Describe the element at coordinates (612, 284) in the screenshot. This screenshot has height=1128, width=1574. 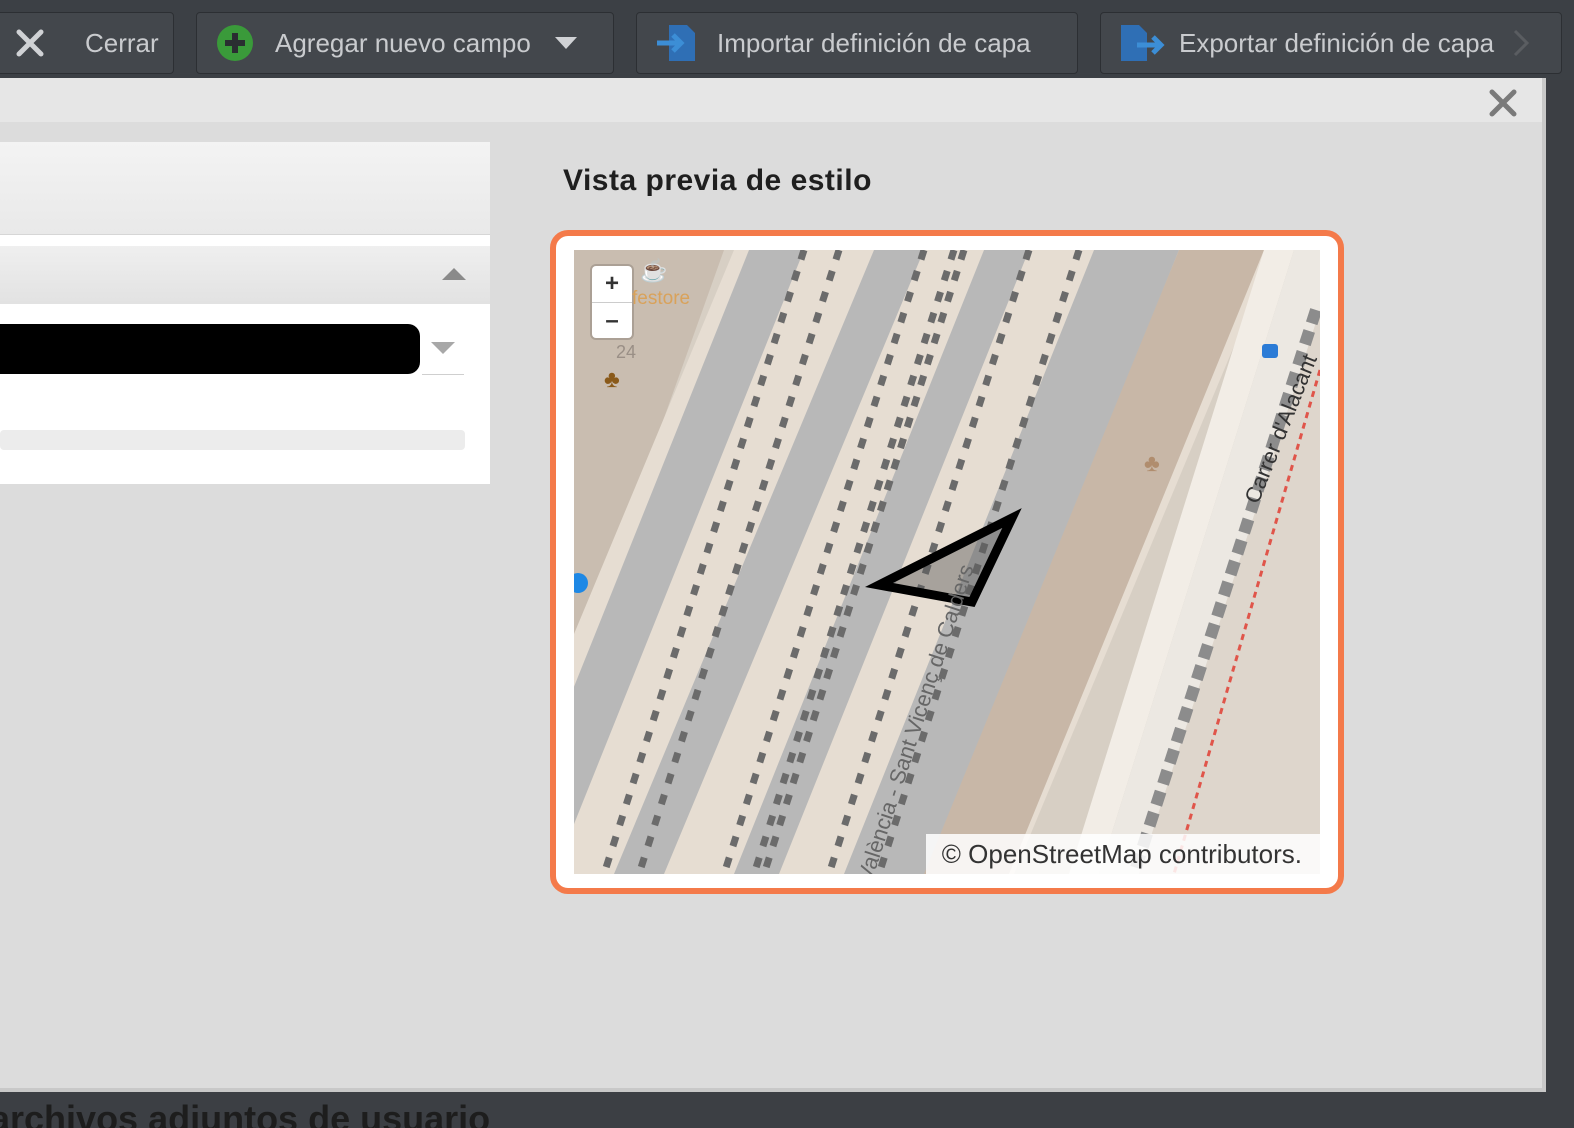
I see `zoom-in-button: +` at that location.